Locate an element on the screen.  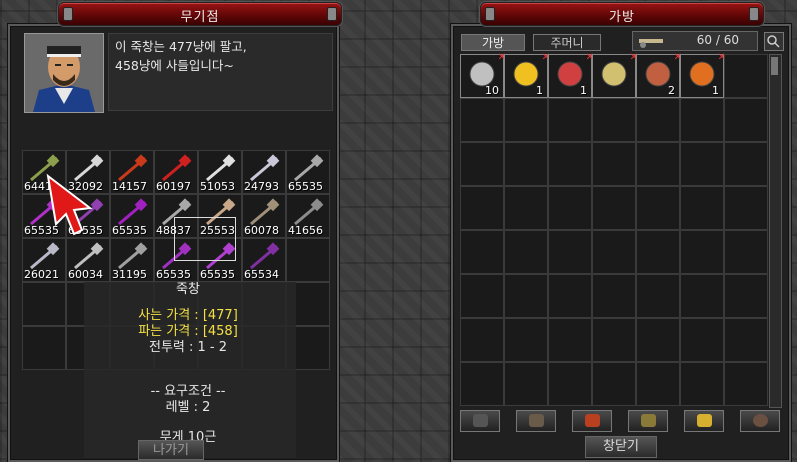
shop-item-scythe: 31195 is located at coordinates (132, 260).